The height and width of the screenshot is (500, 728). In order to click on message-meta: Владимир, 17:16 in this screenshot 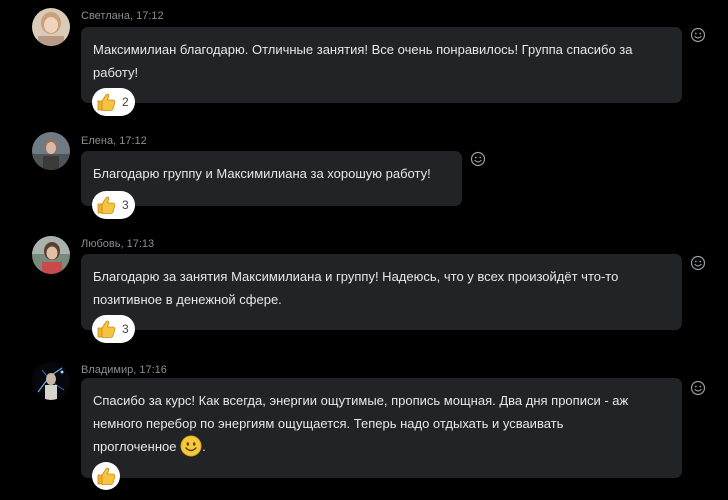, I will do `click(124, 370)`.